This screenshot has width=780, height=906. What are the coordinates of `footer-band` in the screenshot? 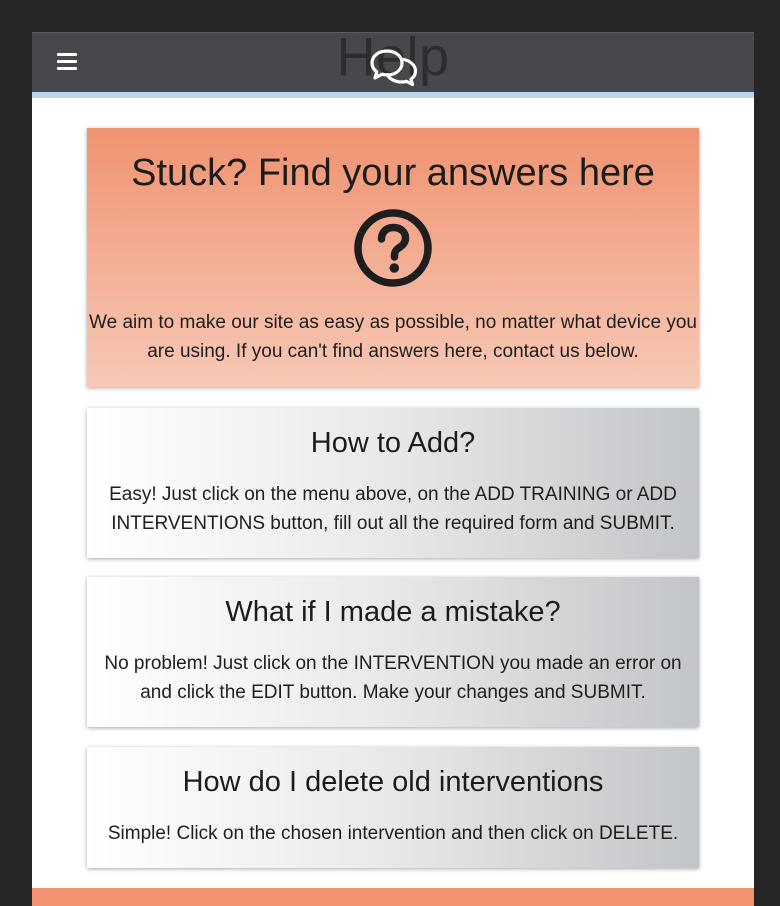 It's located at (393, 897).